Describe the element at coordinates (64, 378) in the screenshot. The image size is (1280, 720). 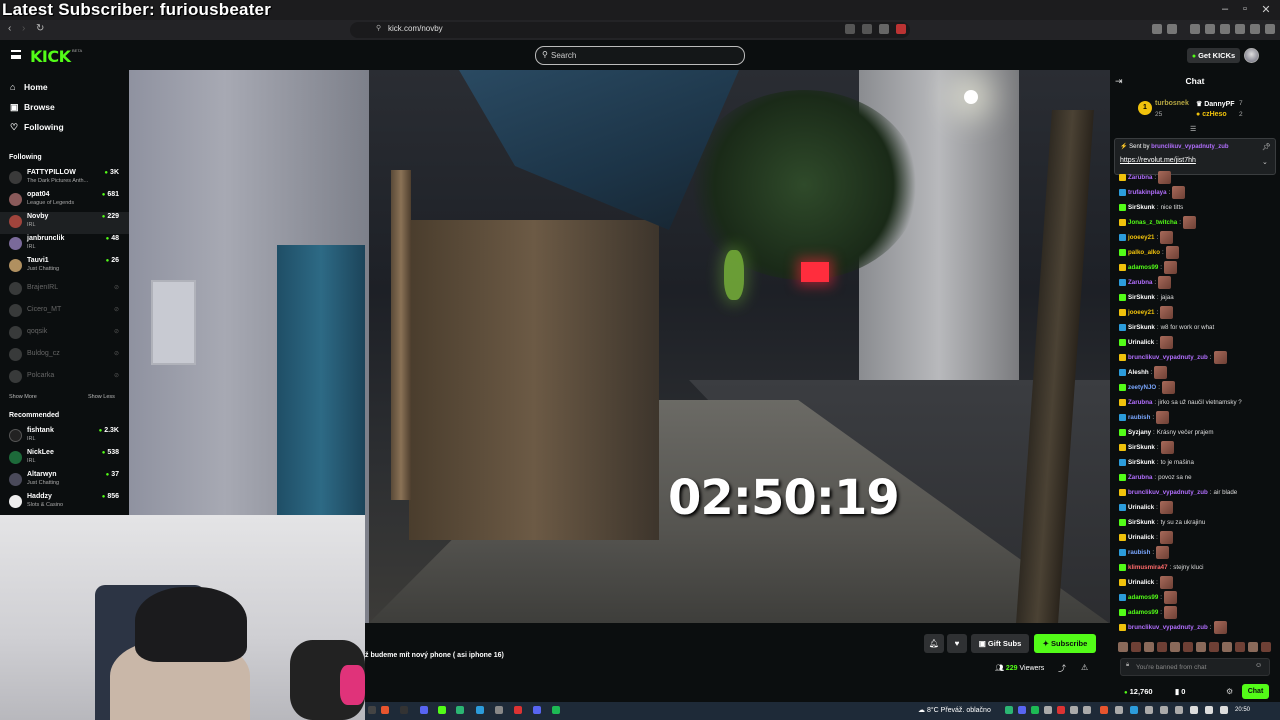
I see `sidebar-channel-offline: Polcarka ⊘` at that location.